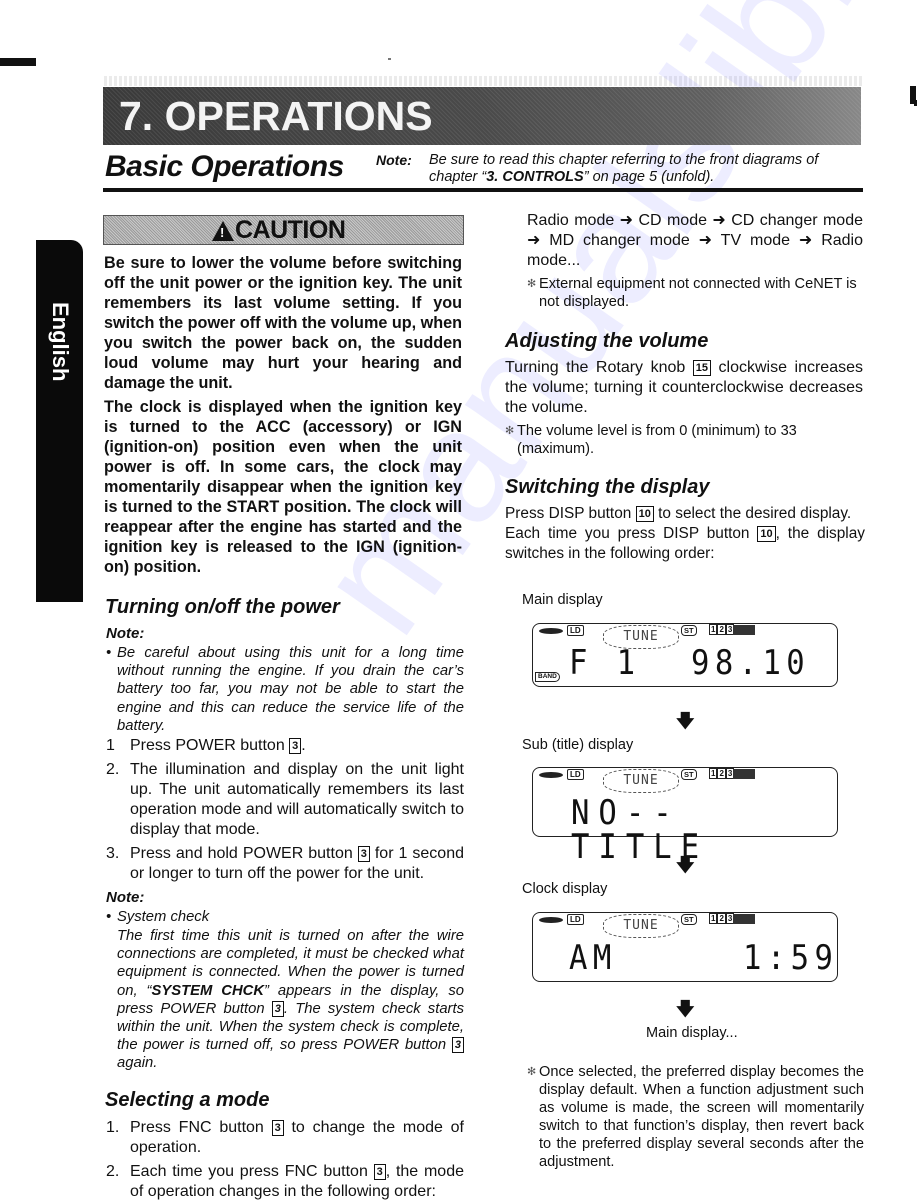 The image size is (918, 1202). What do you see at coordinates (685, 815) in the screenshot?
I see `lcd-sub-display: LD TUNE ST 123 NO--TITLE` at bounding box center [685, 815].